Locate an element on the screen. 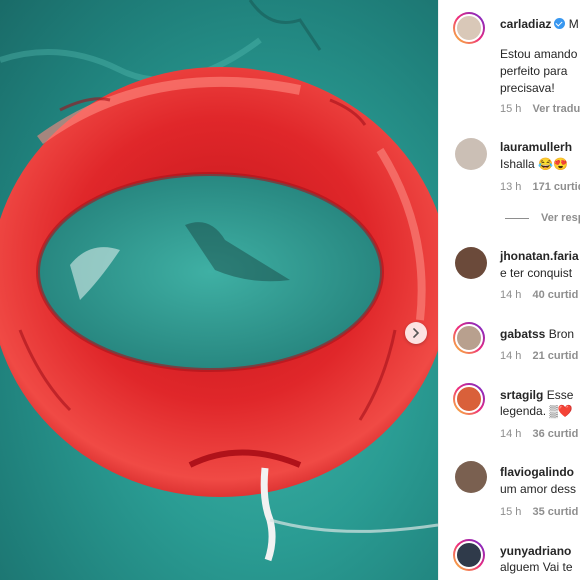 This screenshot has width=580, height=580. caption-meta: 15 h Ver tradu is located at coordinates (540, 109).